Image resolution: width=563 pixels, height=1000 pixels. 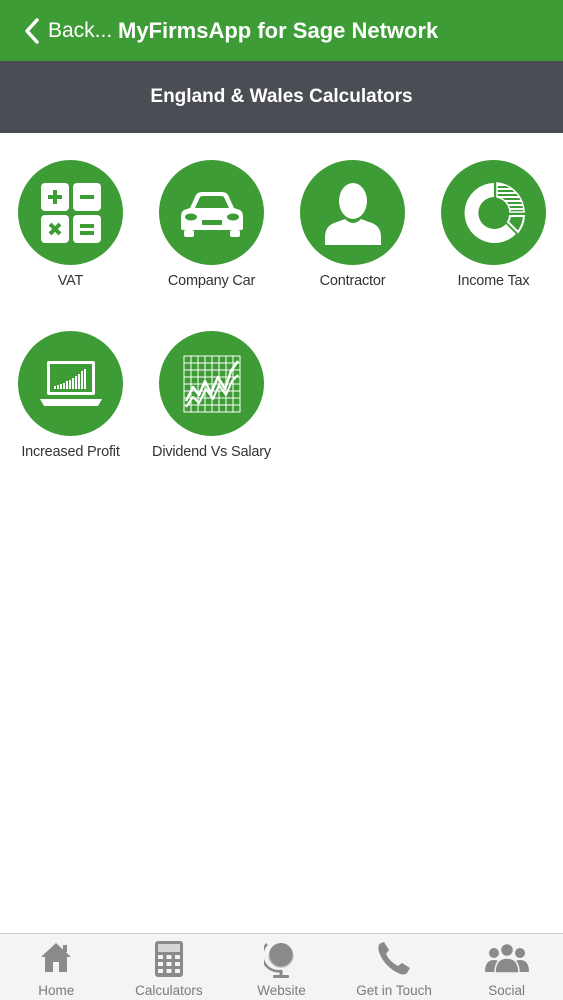 I want to click on calculator-income-tax-circle, so click(x=493, y=212).